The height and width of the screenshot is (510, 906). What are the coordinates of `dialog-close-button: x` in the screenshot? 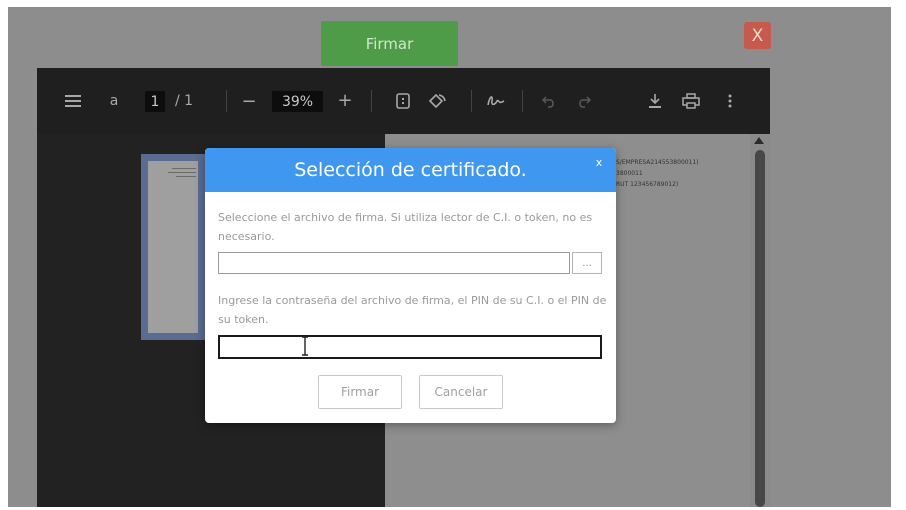 It's located at (599, 162).